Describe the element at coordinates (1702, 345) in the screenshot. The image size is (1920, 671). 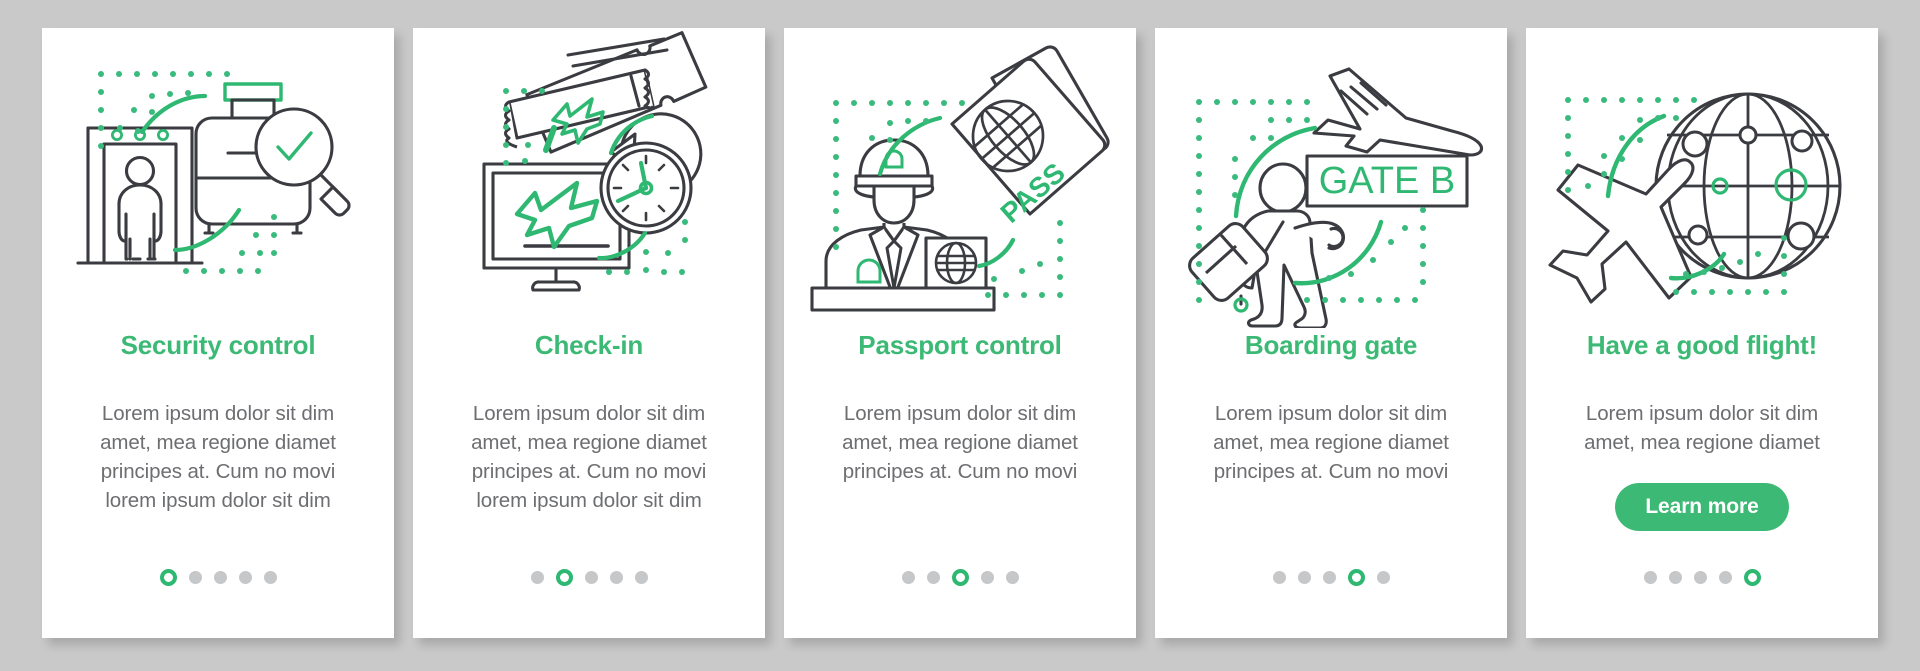
I see `card-title: Have a good flight!` at that location.